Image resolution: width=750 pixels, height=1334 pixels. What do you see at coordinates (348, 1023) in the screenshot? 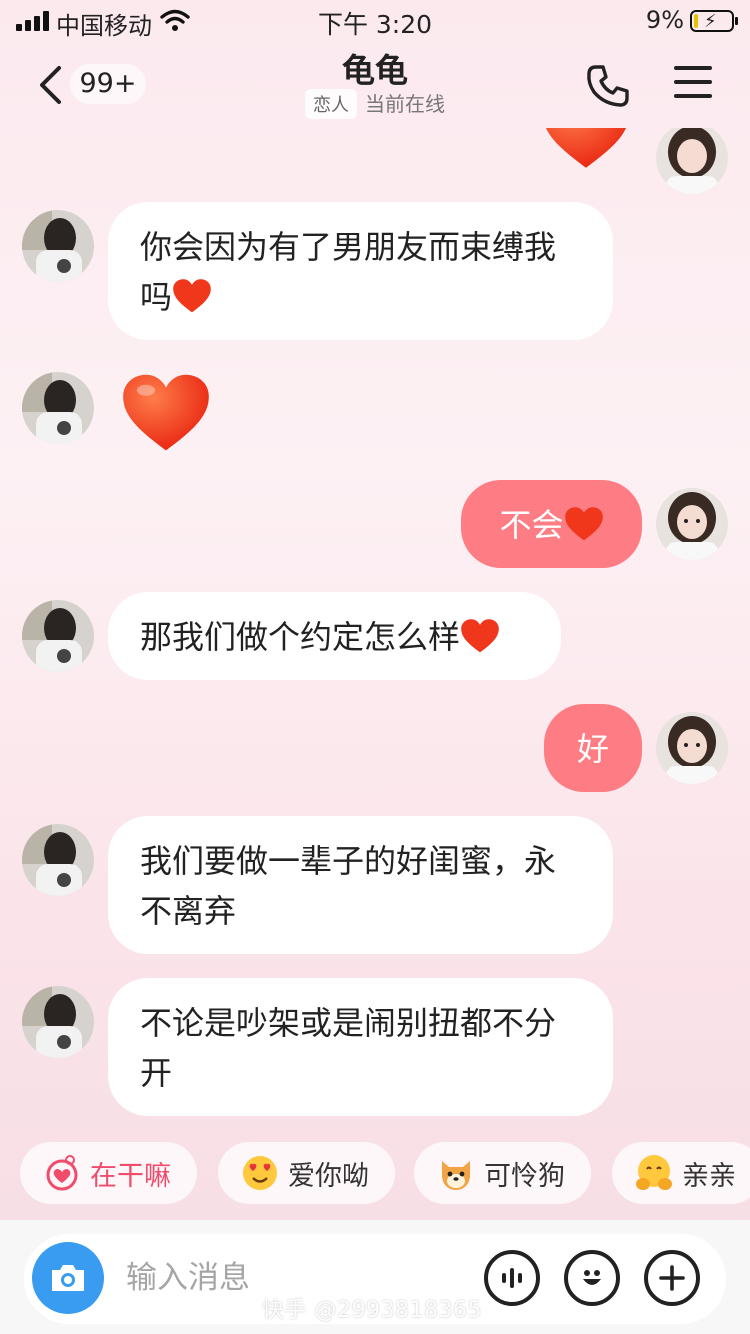
I see `message-text: 不论是吵架或是闹别扭都不分` at bounding box center [348, 1023].